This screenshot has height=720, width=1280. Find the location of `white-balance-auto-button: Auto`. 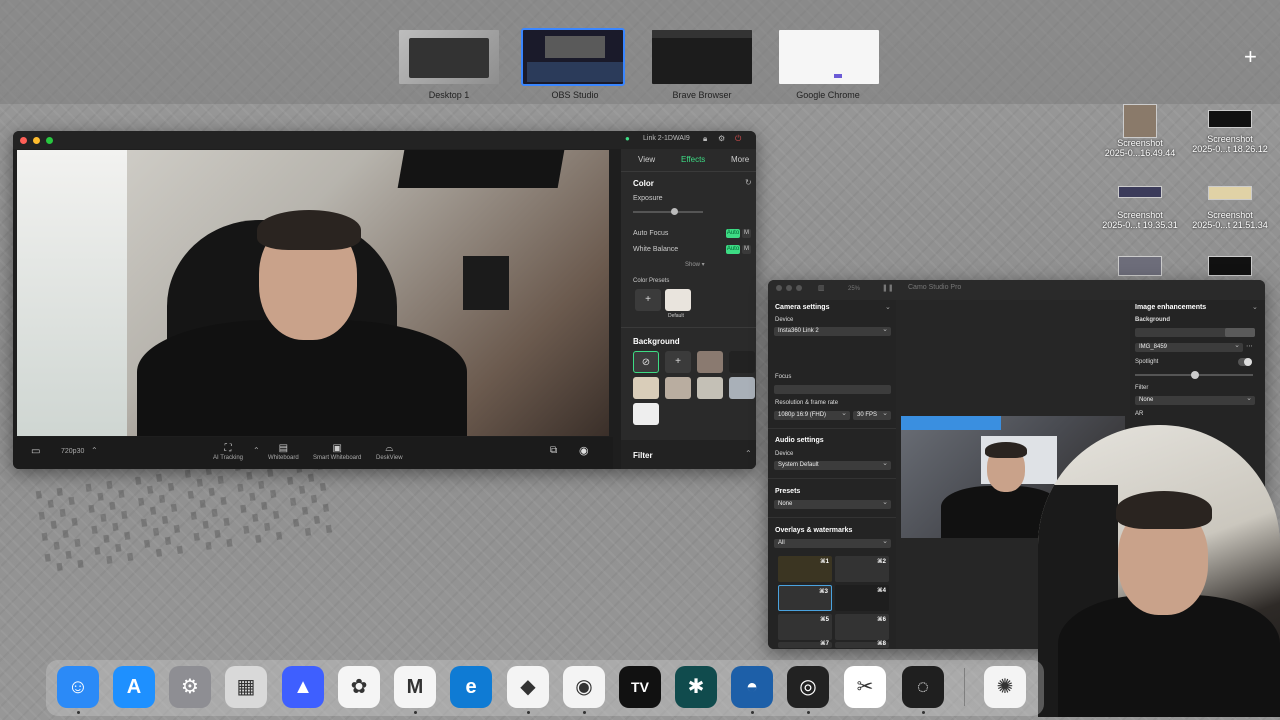

white-balance-auto-button: Auto is located at coordinates (733, 249).